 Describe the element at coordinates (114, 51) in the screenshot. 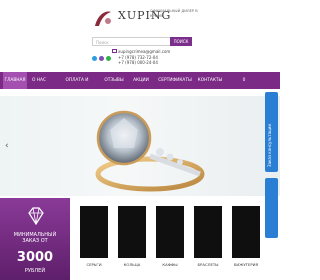

I see `mail-icon` at that location.